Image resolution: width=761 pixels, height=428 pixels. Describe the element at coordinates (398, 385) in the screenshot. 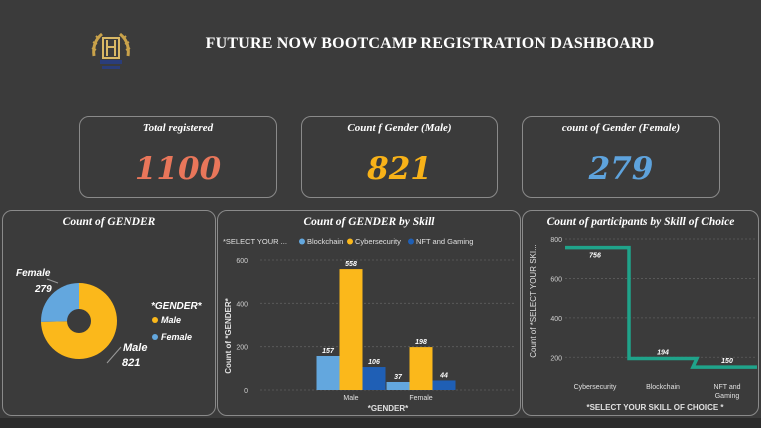

I see `bar-female-blockchain` at that location.